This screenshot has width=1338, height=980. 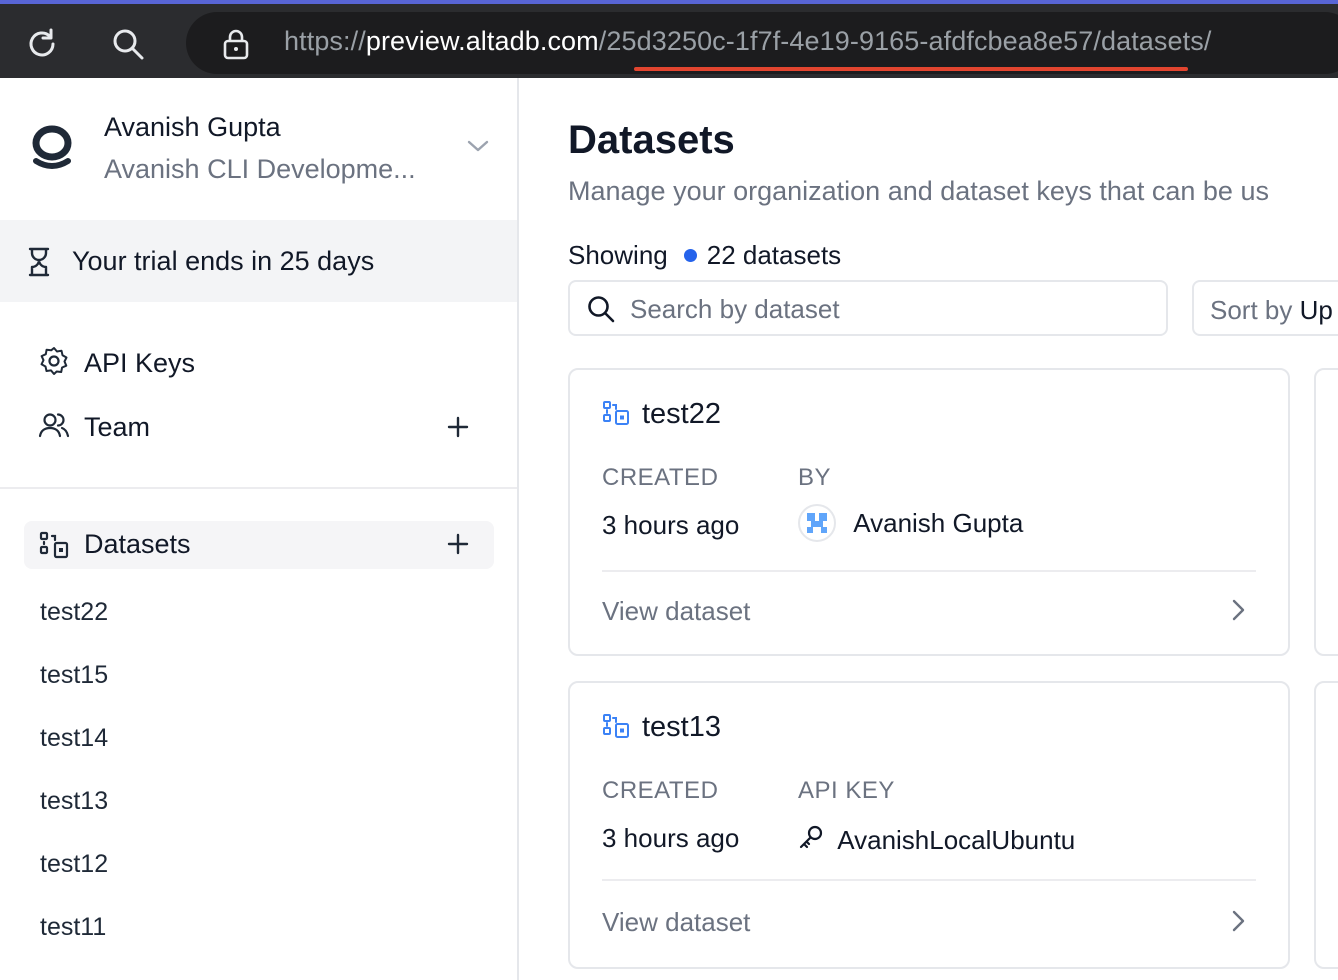 What do you see at coordinates (956, 839) in the screenshot?
I see `api-key-name: AvanishLocalUbuntu` at bounding box center [956, 839].